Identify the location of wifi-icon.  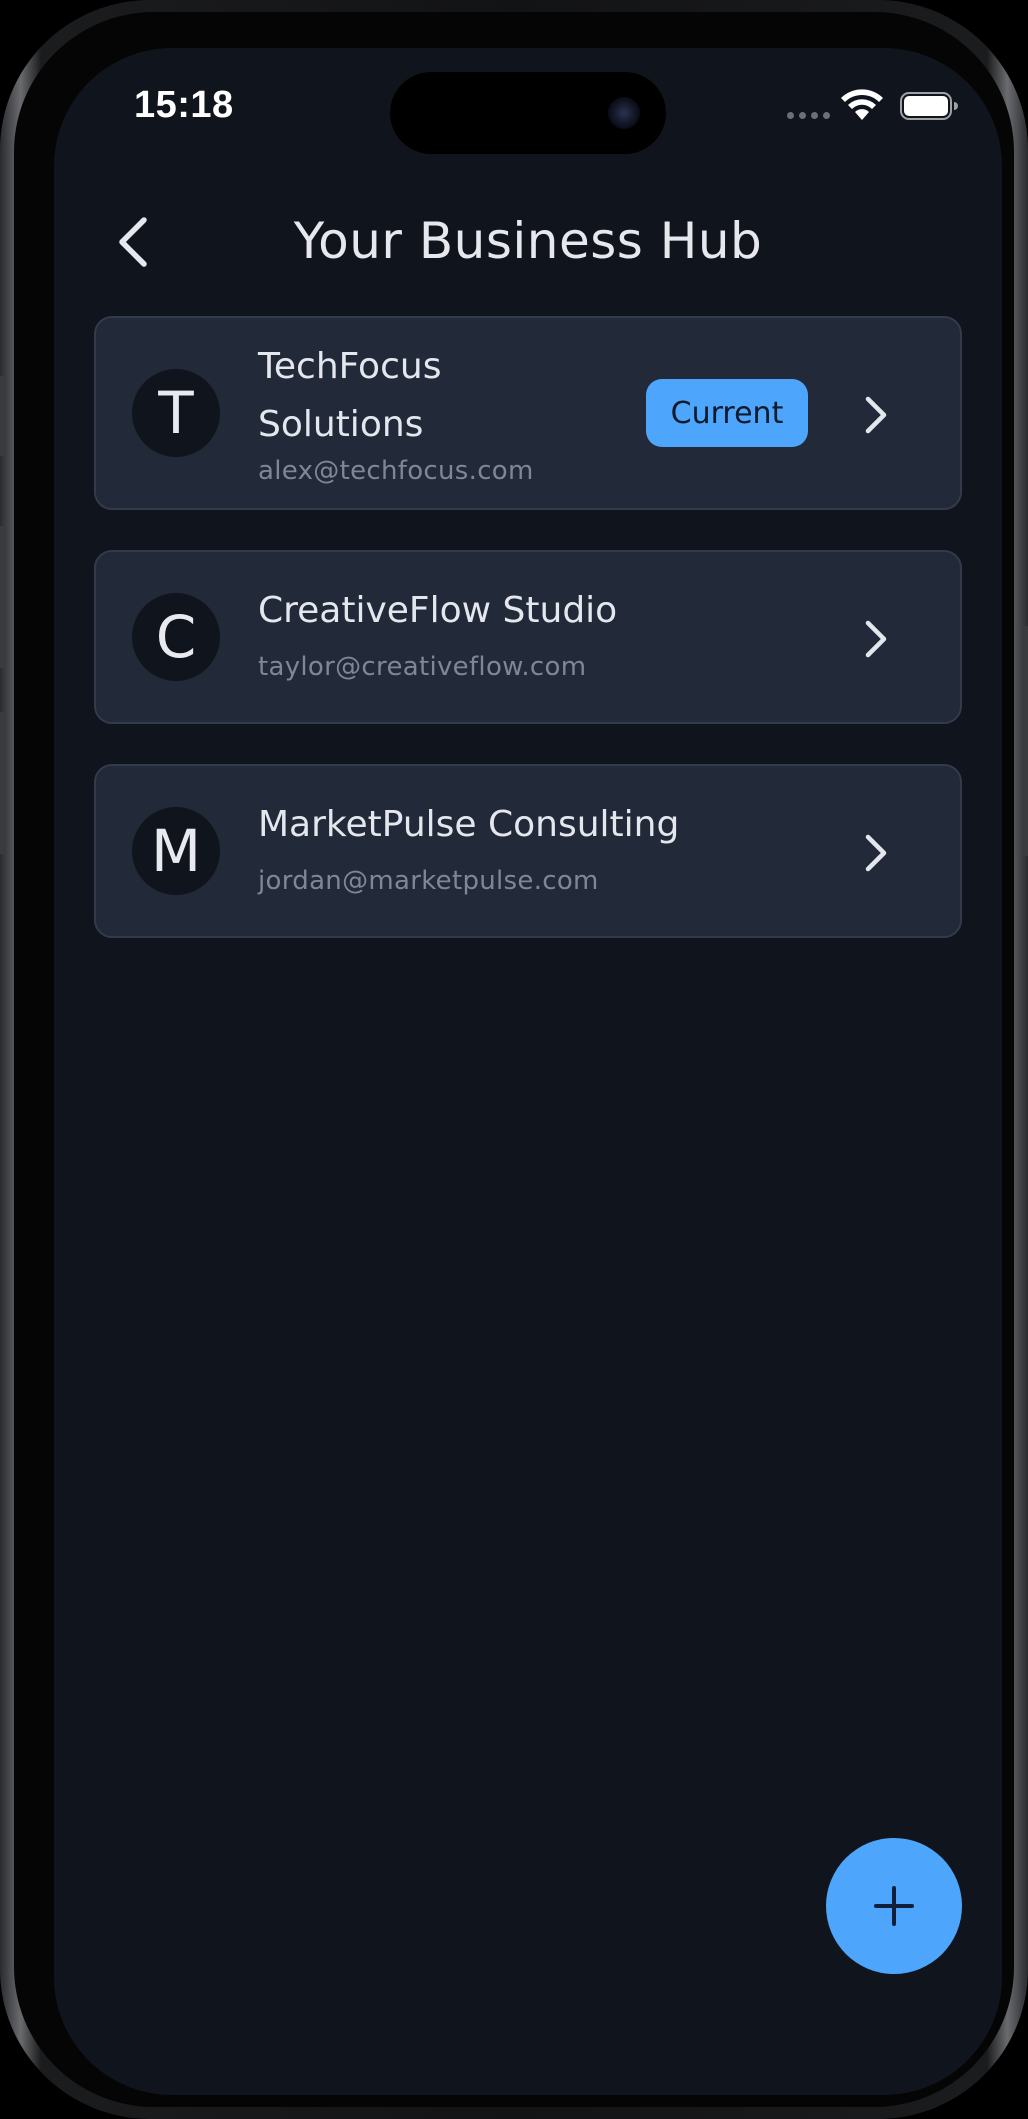
(862, 104).